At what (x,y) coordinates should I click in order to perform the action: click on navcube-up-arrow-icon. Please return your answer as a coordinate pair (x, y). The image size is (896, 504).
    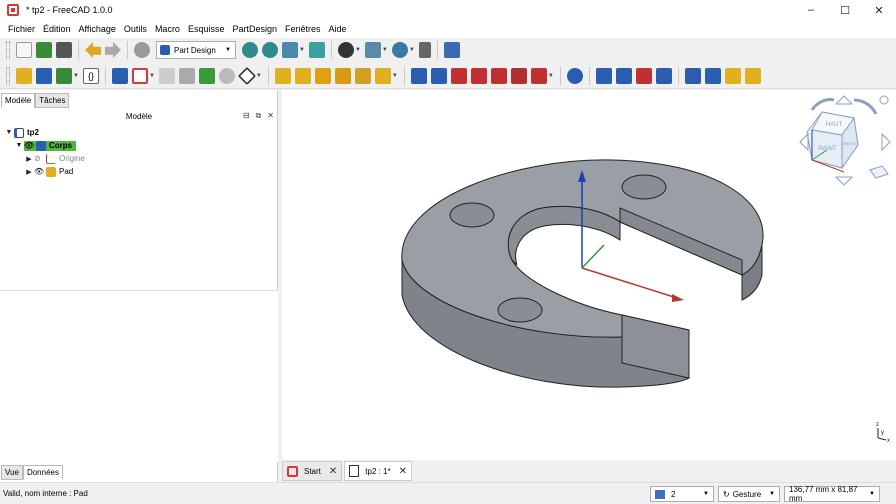
    Looking at the image, I should click on (844, 100).